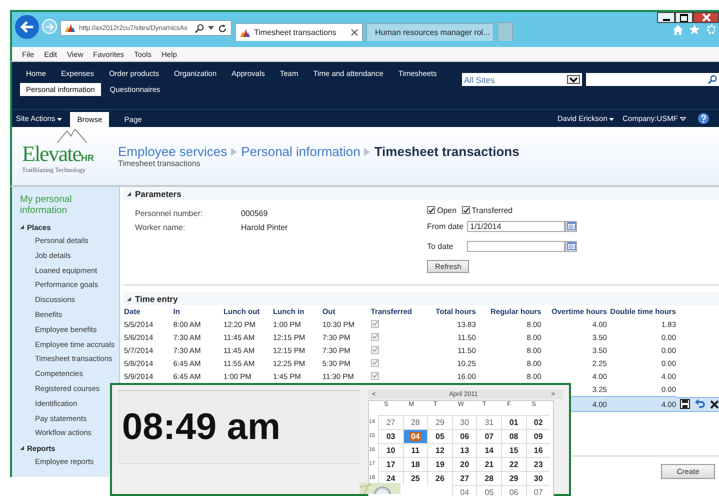  I want to click on close-button, so click(706, 17).